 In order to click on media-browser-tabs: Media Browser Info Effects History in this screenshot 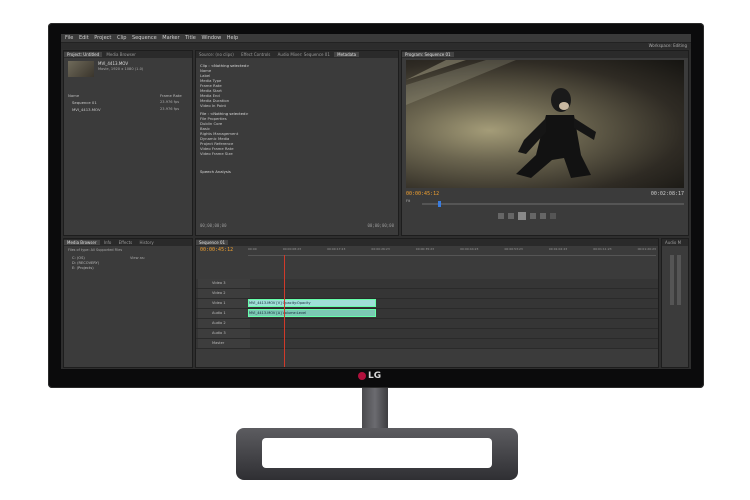, I will do `click(128, 242)`.